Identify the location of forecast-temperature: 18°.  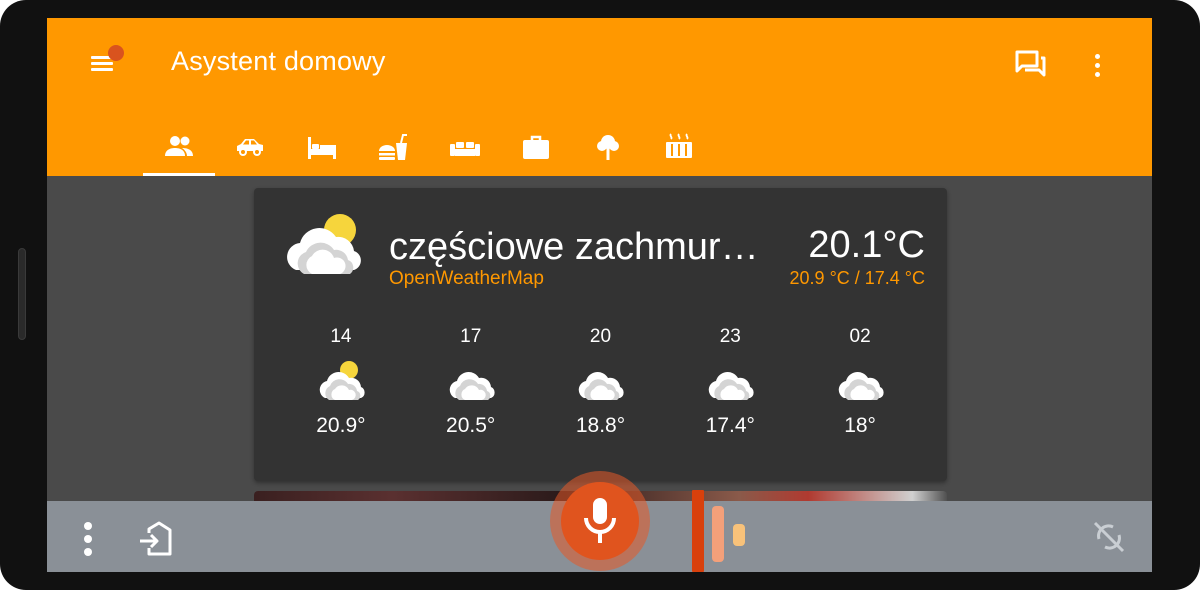
(860, 425).